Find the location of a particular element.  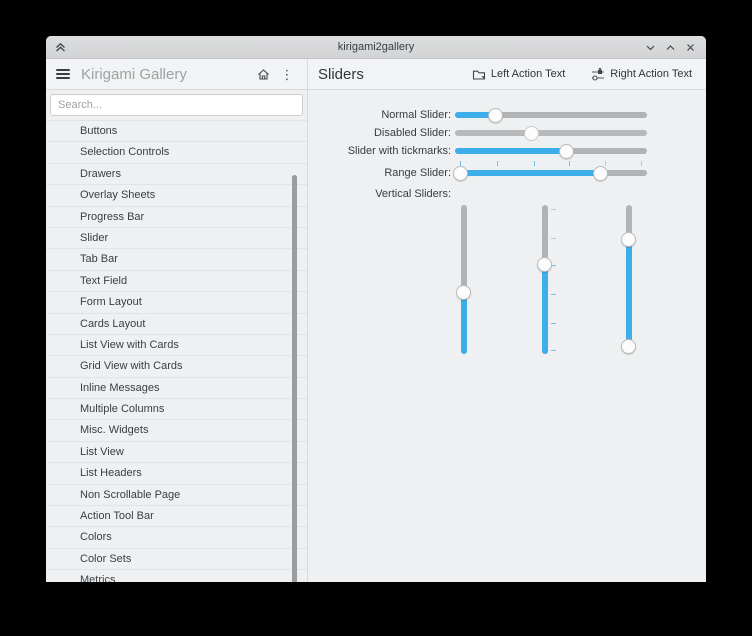

sidebar-item: Grid View with Cards is located at coordinates (176, 367).